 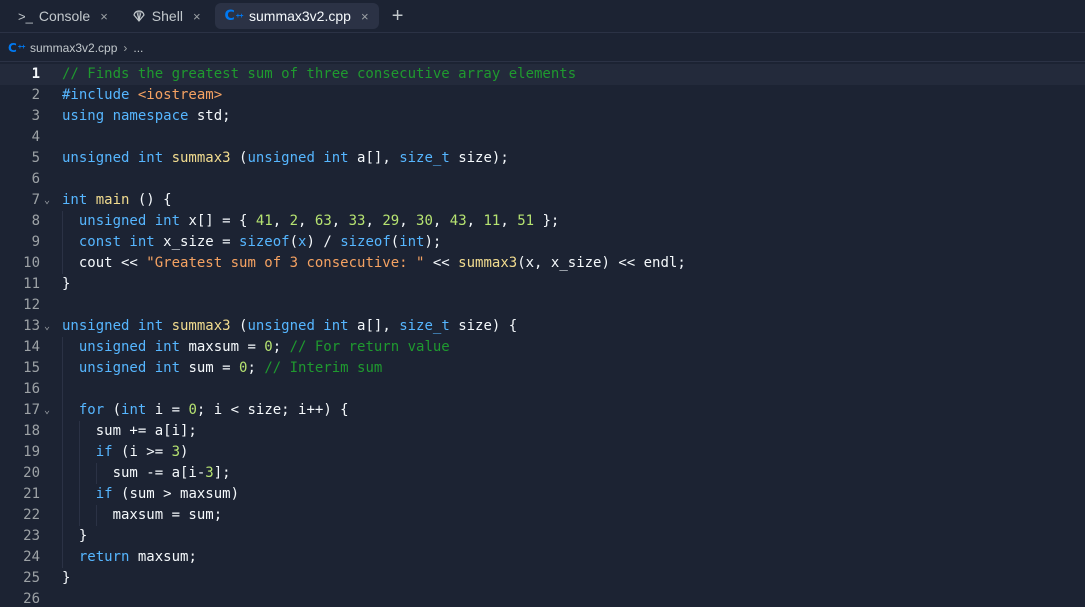 I want to click on line-number: 4, so click(x=20, y=137).